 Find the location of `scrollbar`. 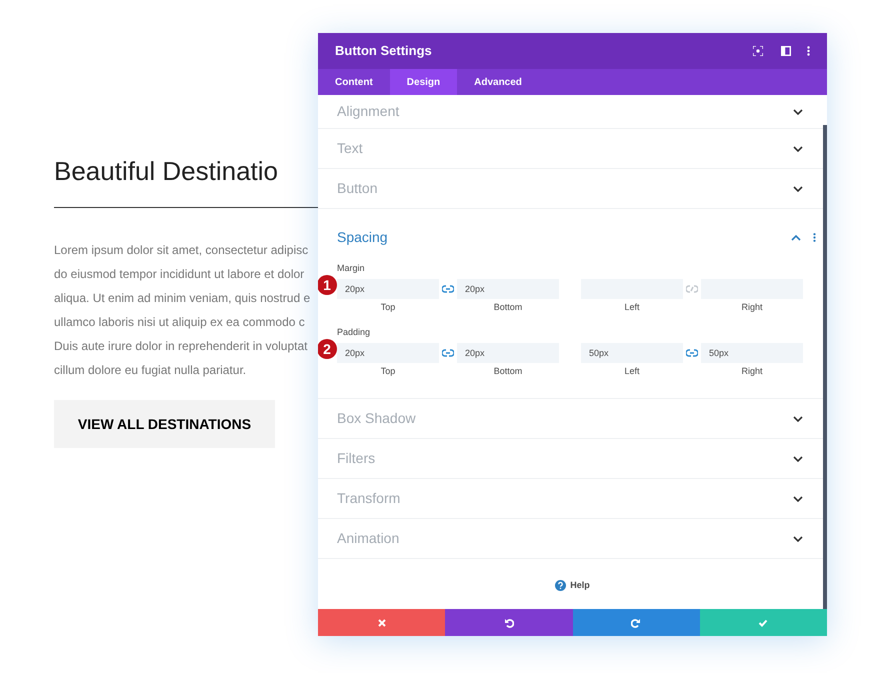

scrollbar is located at coordinates (825, 367).